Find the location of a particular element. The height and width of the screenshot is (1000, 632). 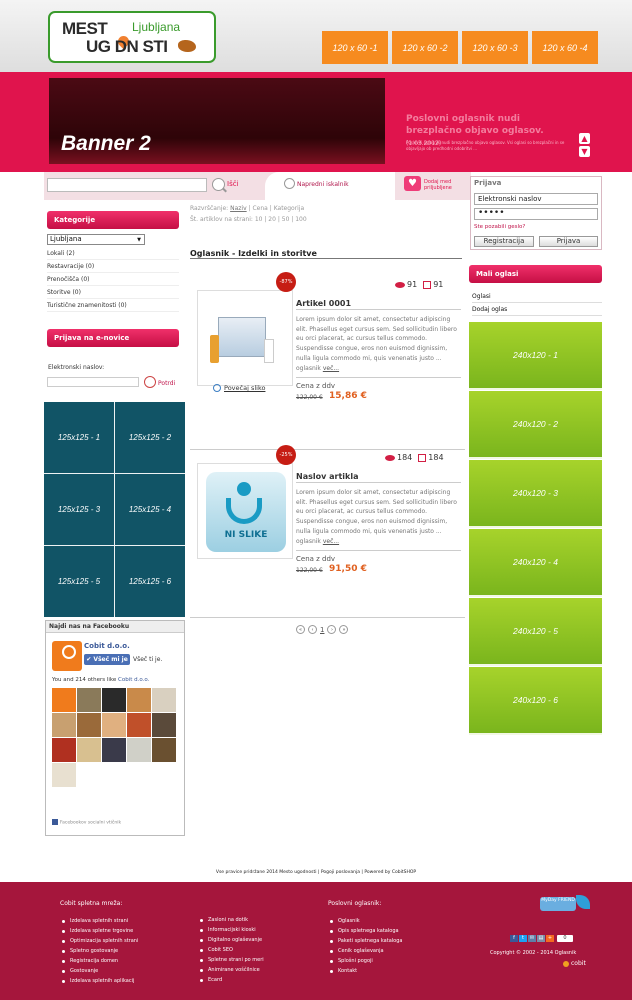

search-icon is located at coordinates (218, 184).